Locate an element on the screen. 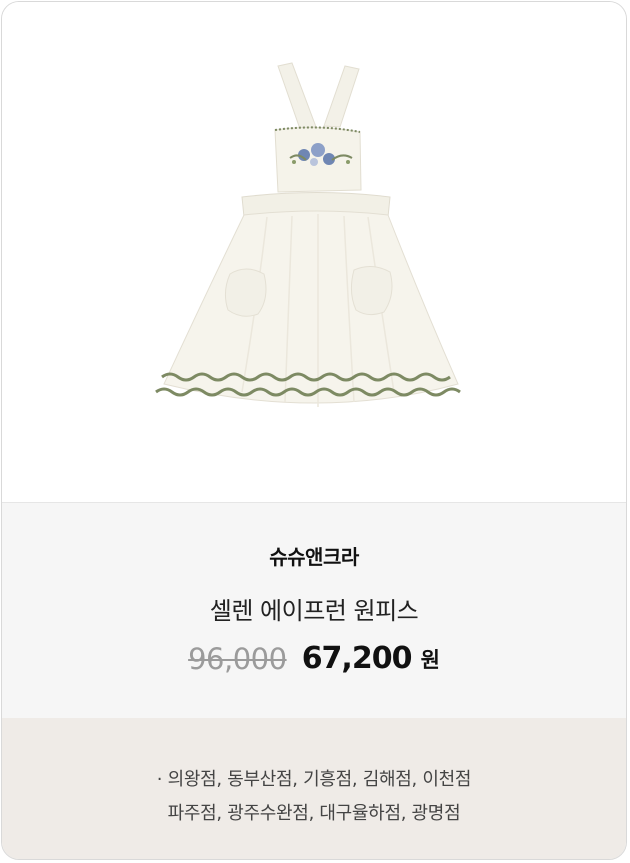  store-list-line-2: 파주점, 광주수완점, 대구율하점, 광명점 is located at coordinates (314, 813).